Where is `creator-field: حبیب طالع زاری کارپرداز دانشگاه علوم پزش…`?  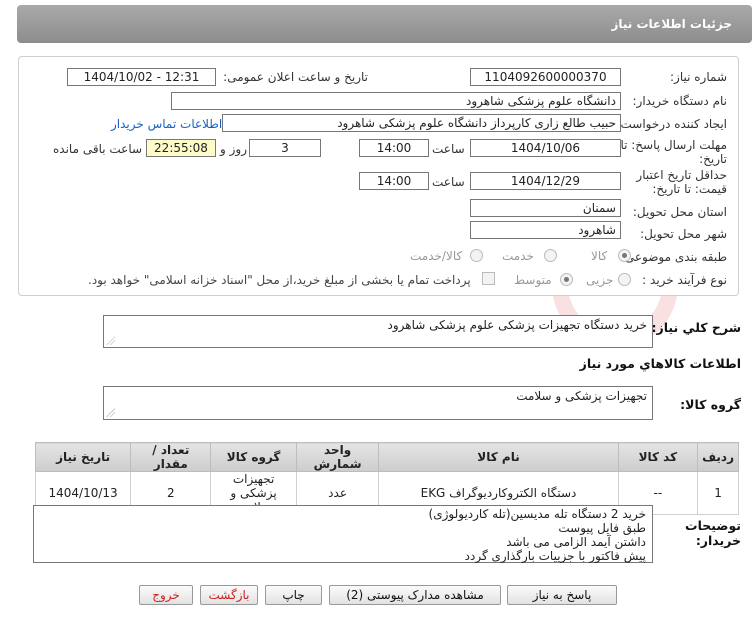
creator-field: حبیب طالع زاری کارپرداز دانشگاه علوم پزش… is located at coordinates (421, 123).